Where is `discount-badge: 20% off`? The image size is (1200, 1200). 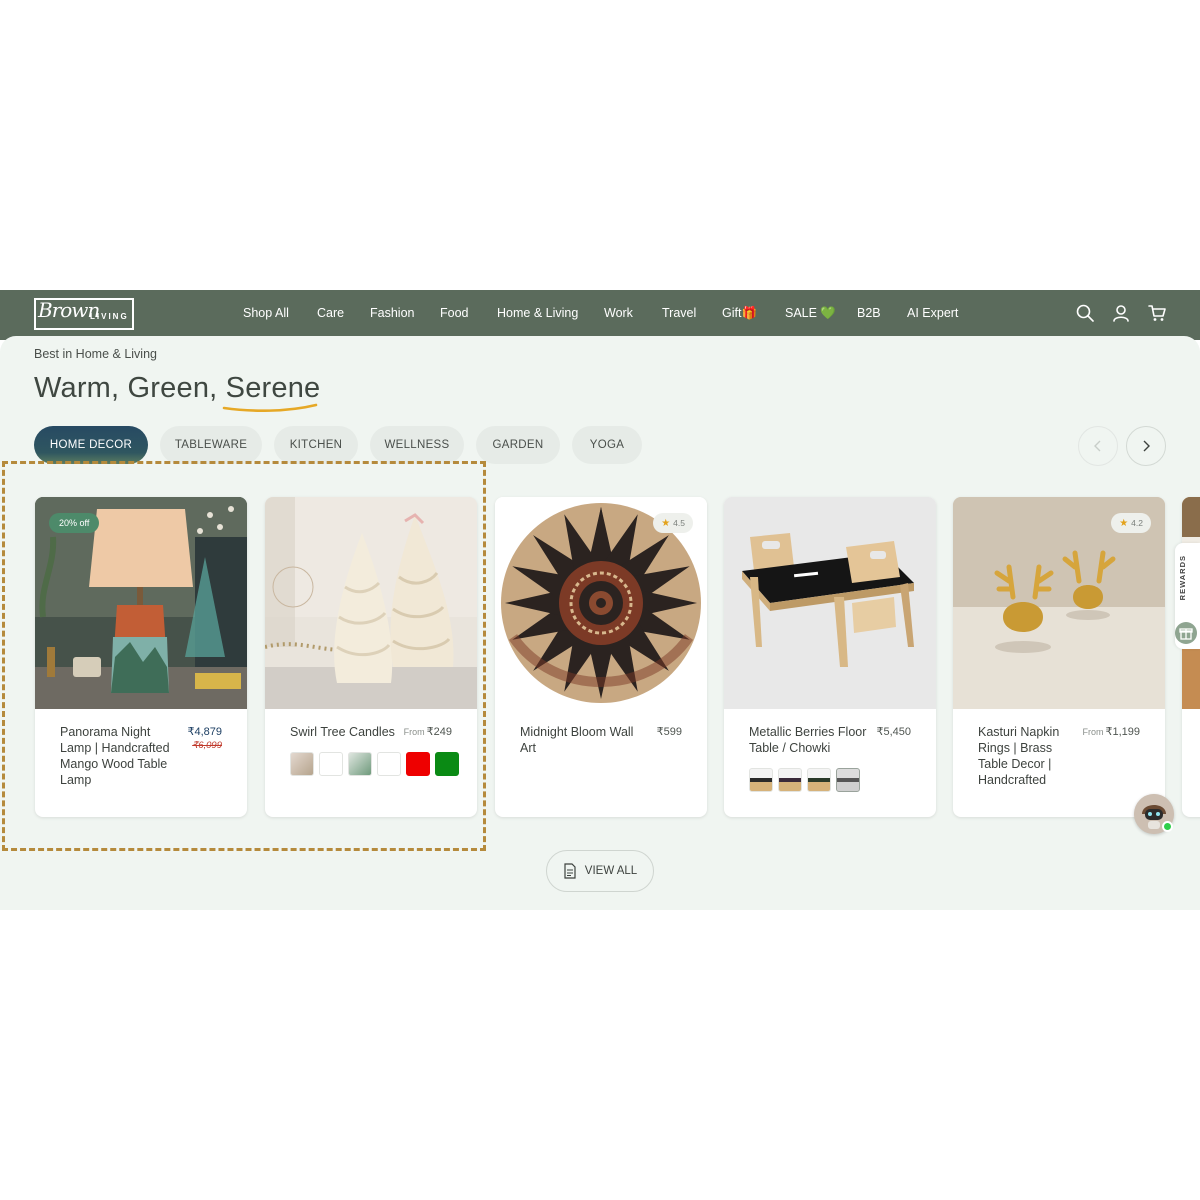
discount-badge: 20% off is located at coordinates (74, 523).